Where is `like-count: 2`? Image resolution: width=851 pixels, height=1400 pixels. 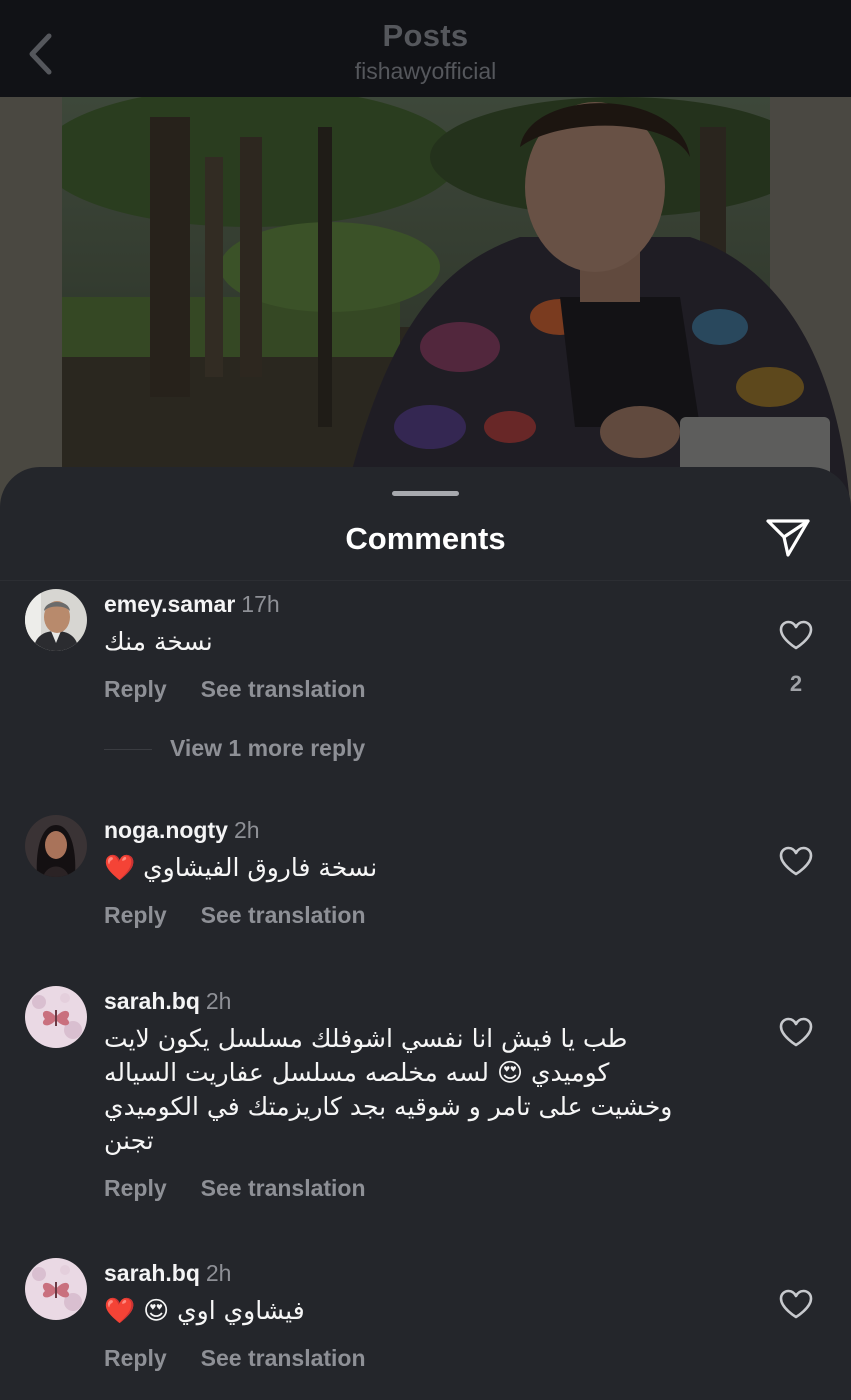
like-count: 2 is located at coordinates (796, 683).